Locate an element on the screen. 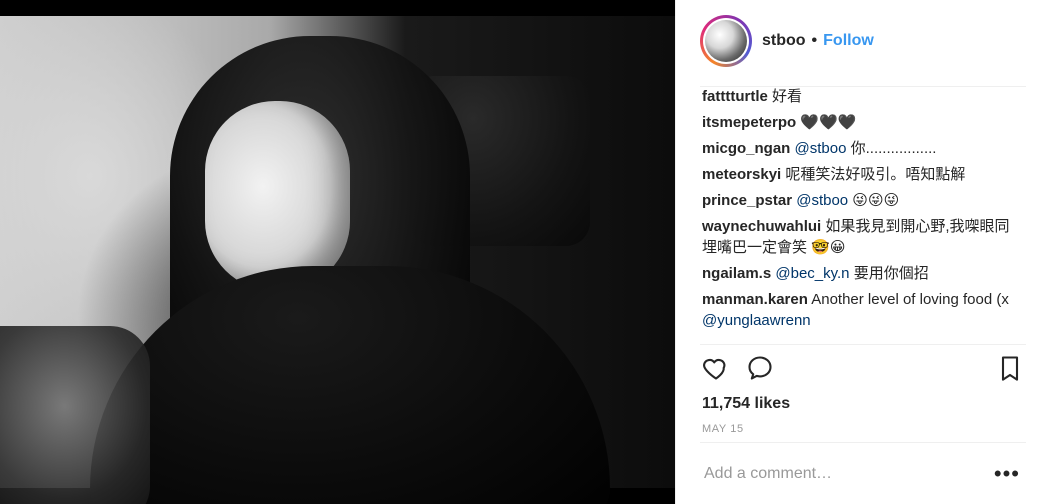 This screenshot has height=504, width=1040. comment-item: ngailam.s @bec_ky.n 要用你個招 is located at coordinates (861, 273).